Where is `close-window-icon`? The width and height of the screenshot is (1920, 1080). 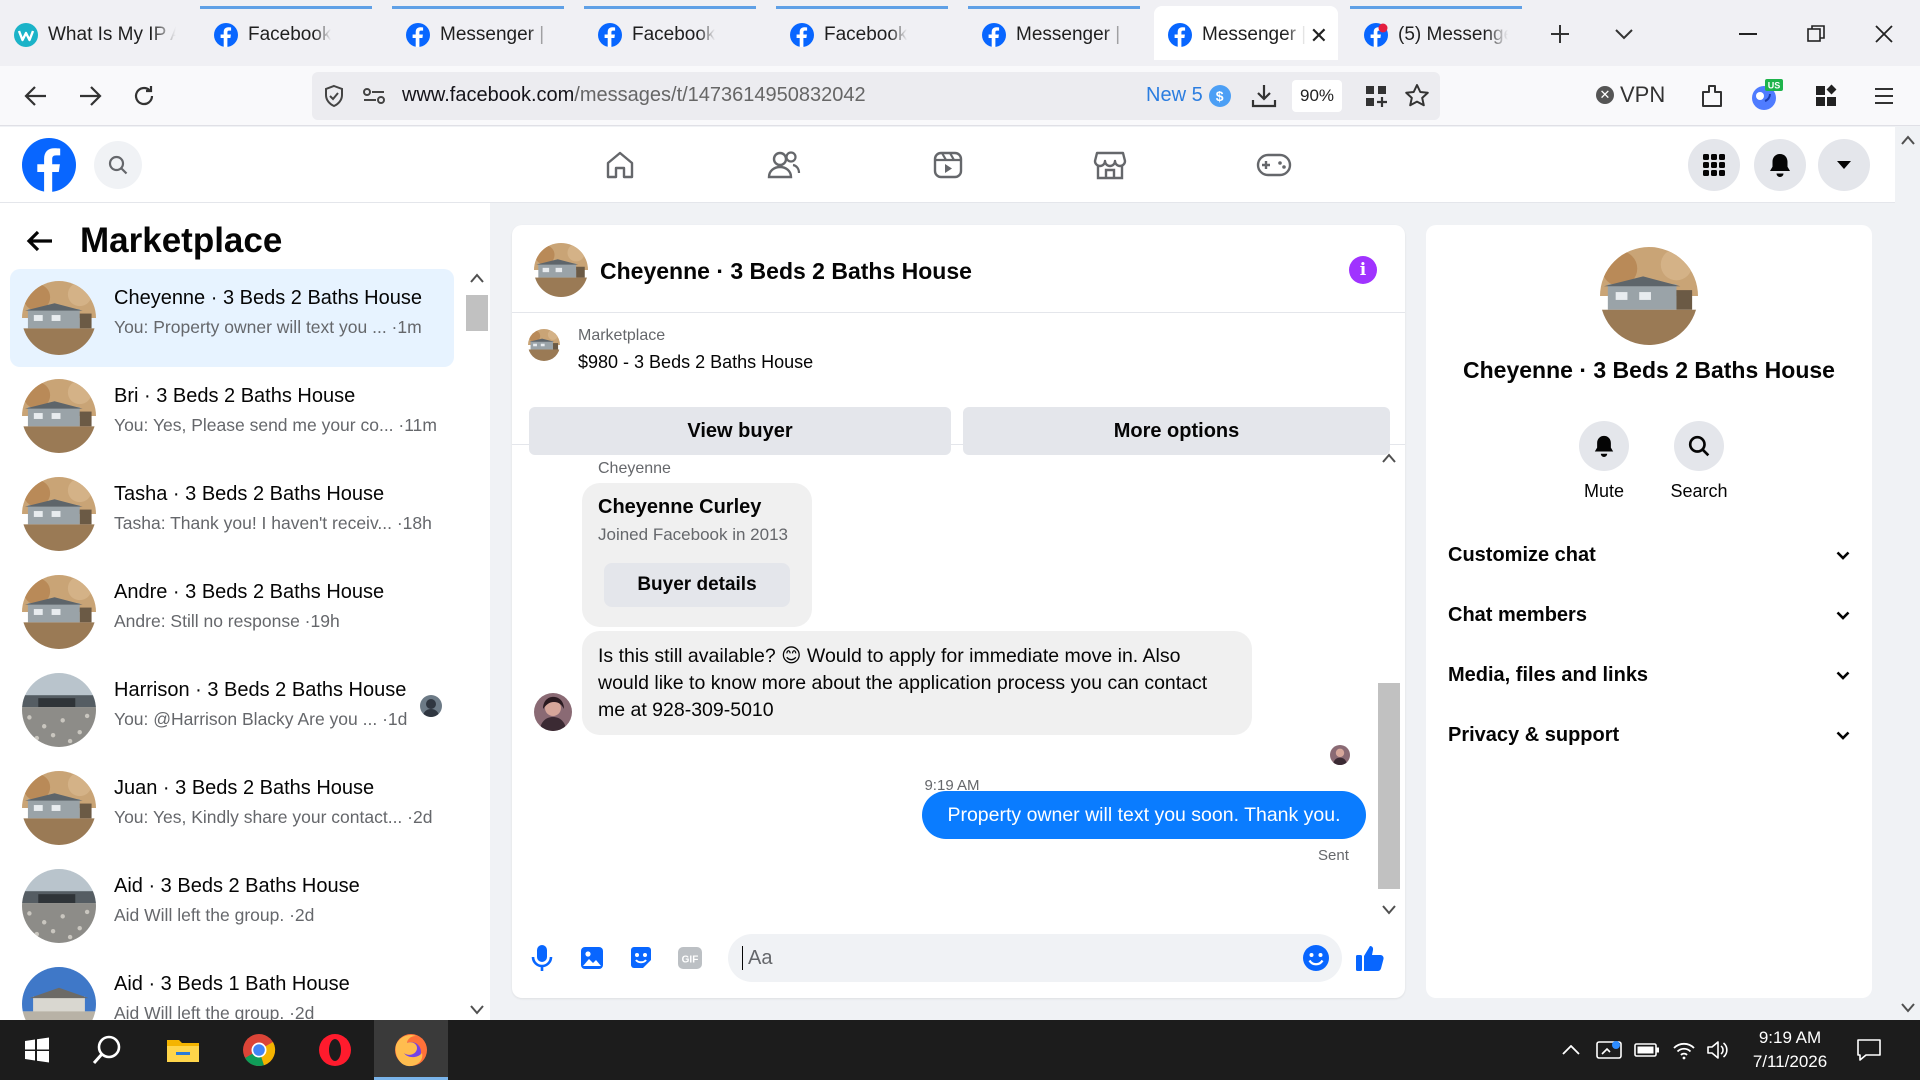 close-window-icon is located at coordinates (1884, 34).